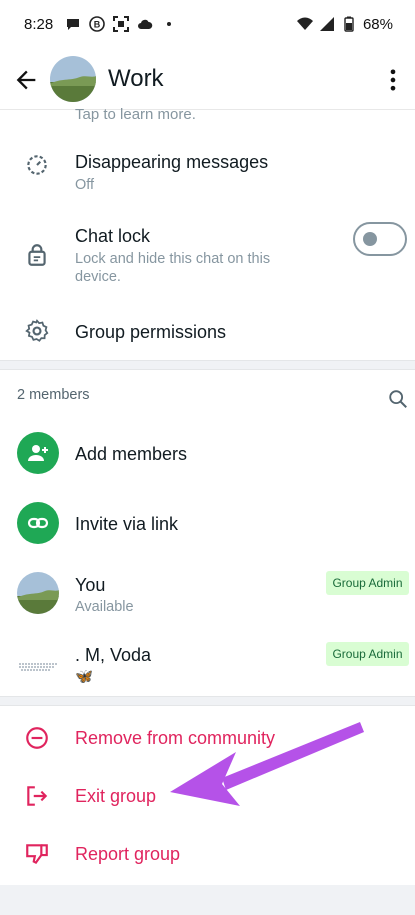 The height and width of the screenshot is (915, 415). Describe the element at coordinates (127, 524) in the screenshot. I see `invite-link-label: Invite via link` at that location.